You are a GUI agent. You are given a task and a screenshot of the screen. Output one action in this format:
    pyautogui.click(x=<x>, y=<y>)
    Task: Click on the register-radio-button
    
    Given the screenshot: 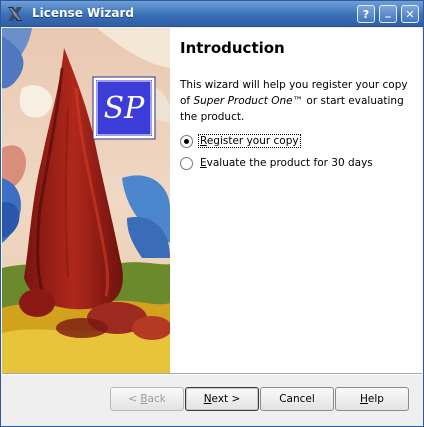 What is the action you would take?
    pyautogui.click(x=186, y=141)
    